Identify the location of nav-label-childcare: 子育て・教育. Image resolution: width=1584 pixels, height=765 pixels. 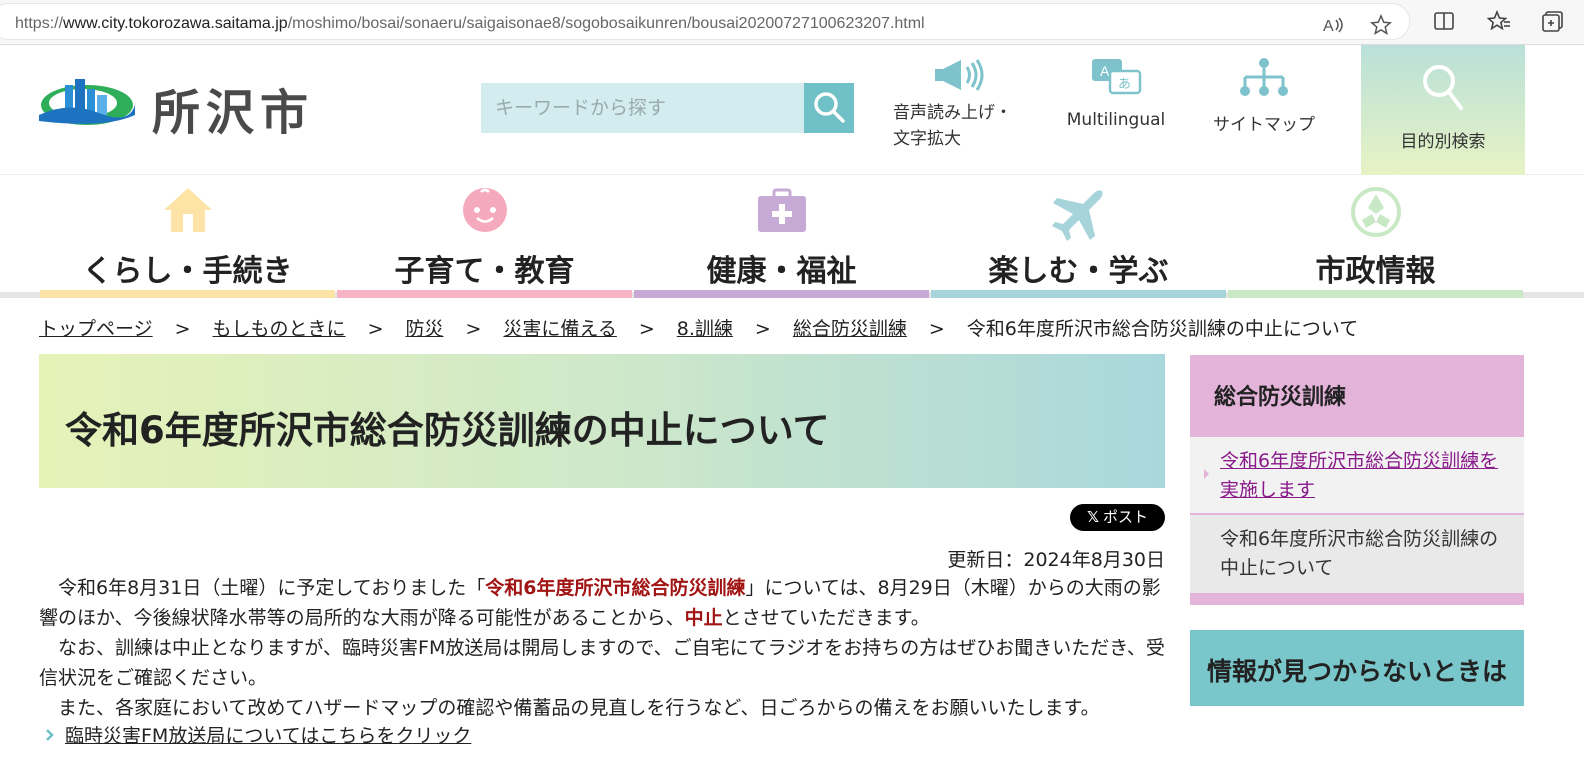
(484, 271).